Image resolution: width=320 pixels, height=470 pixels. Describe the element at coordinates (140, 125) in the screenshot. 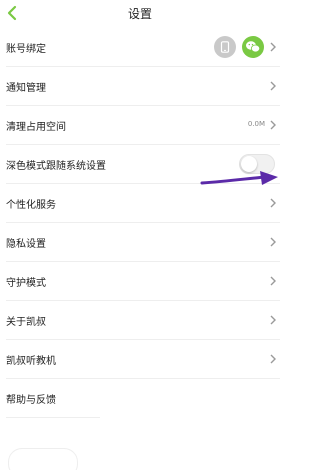

I see `row-clear-storage: 清理占用空间 0.0M` at that location.